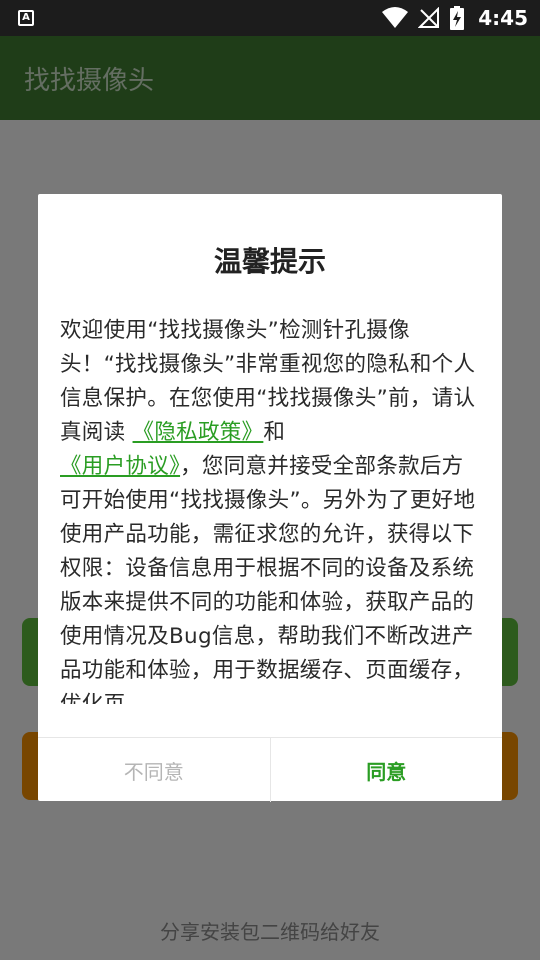  I want to click on status-bar: A 4:45, so click(270, 18).